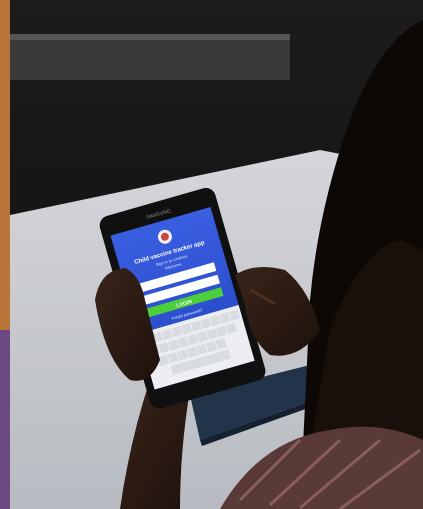 This screenshot has height=509, width=423. What do you see at coordinates (150, 57) in the screenshot?
I see `wall-light-strip` at bounding box center [150, 57].